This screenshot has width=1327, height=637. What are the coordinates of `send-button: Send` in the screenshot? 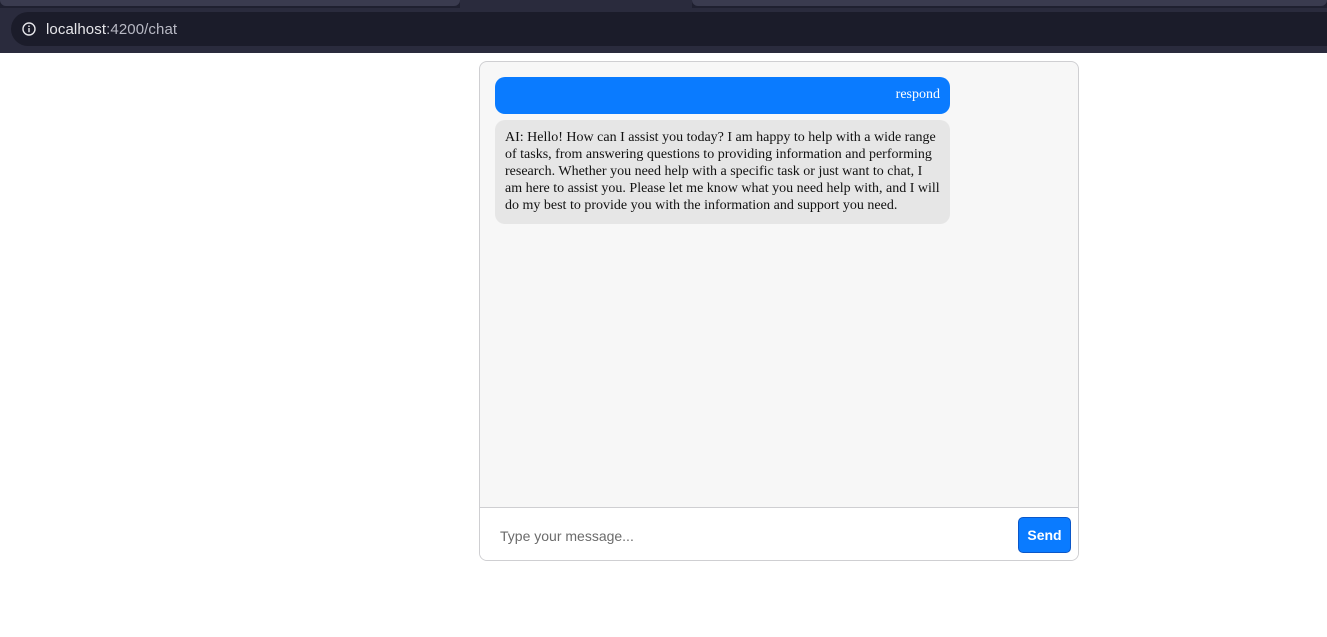 It's located at (1044, 535).